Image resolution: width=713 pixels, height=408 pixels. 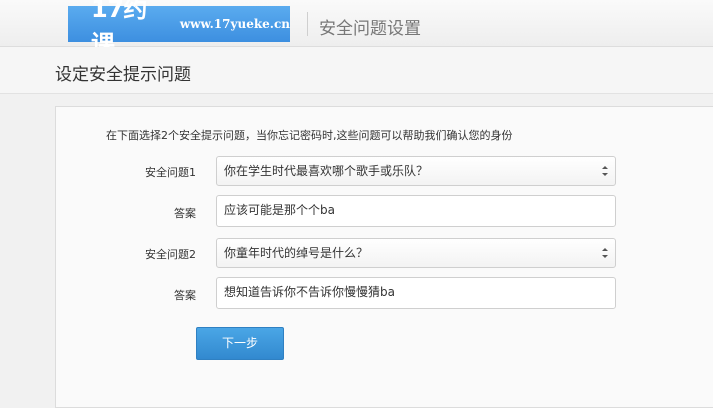 I want to click on header-section-title: 安全问题设置, so click(x=370, y=29).